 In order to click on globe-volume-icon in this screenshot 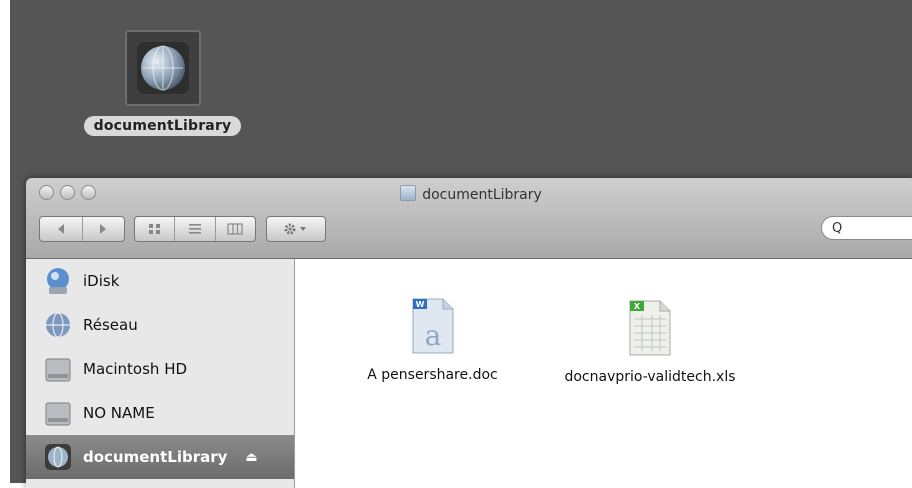, I will do `click(162, 68)`.